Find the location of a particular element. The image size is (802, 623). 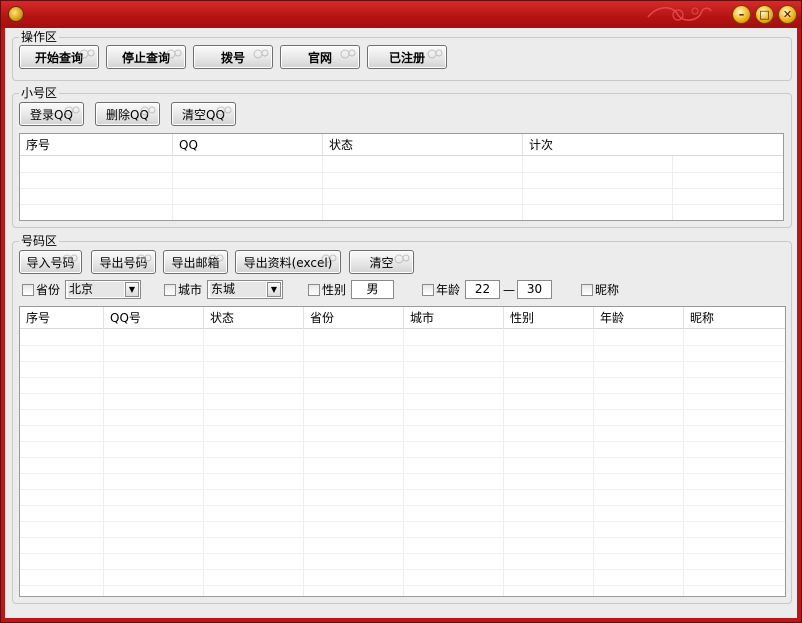

city-checkbox is located at coordinates (170, 290).